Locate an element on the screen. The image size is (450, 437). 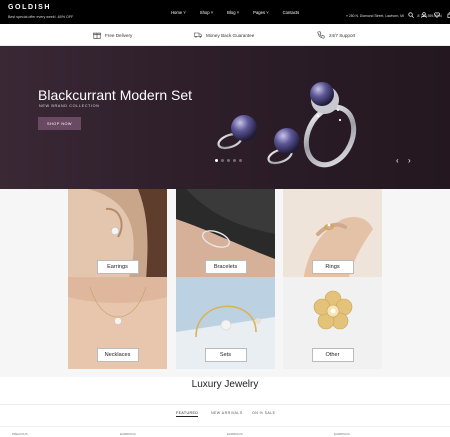
feature-free-delivery: Free Delivery is located at coordinates (112, 35).